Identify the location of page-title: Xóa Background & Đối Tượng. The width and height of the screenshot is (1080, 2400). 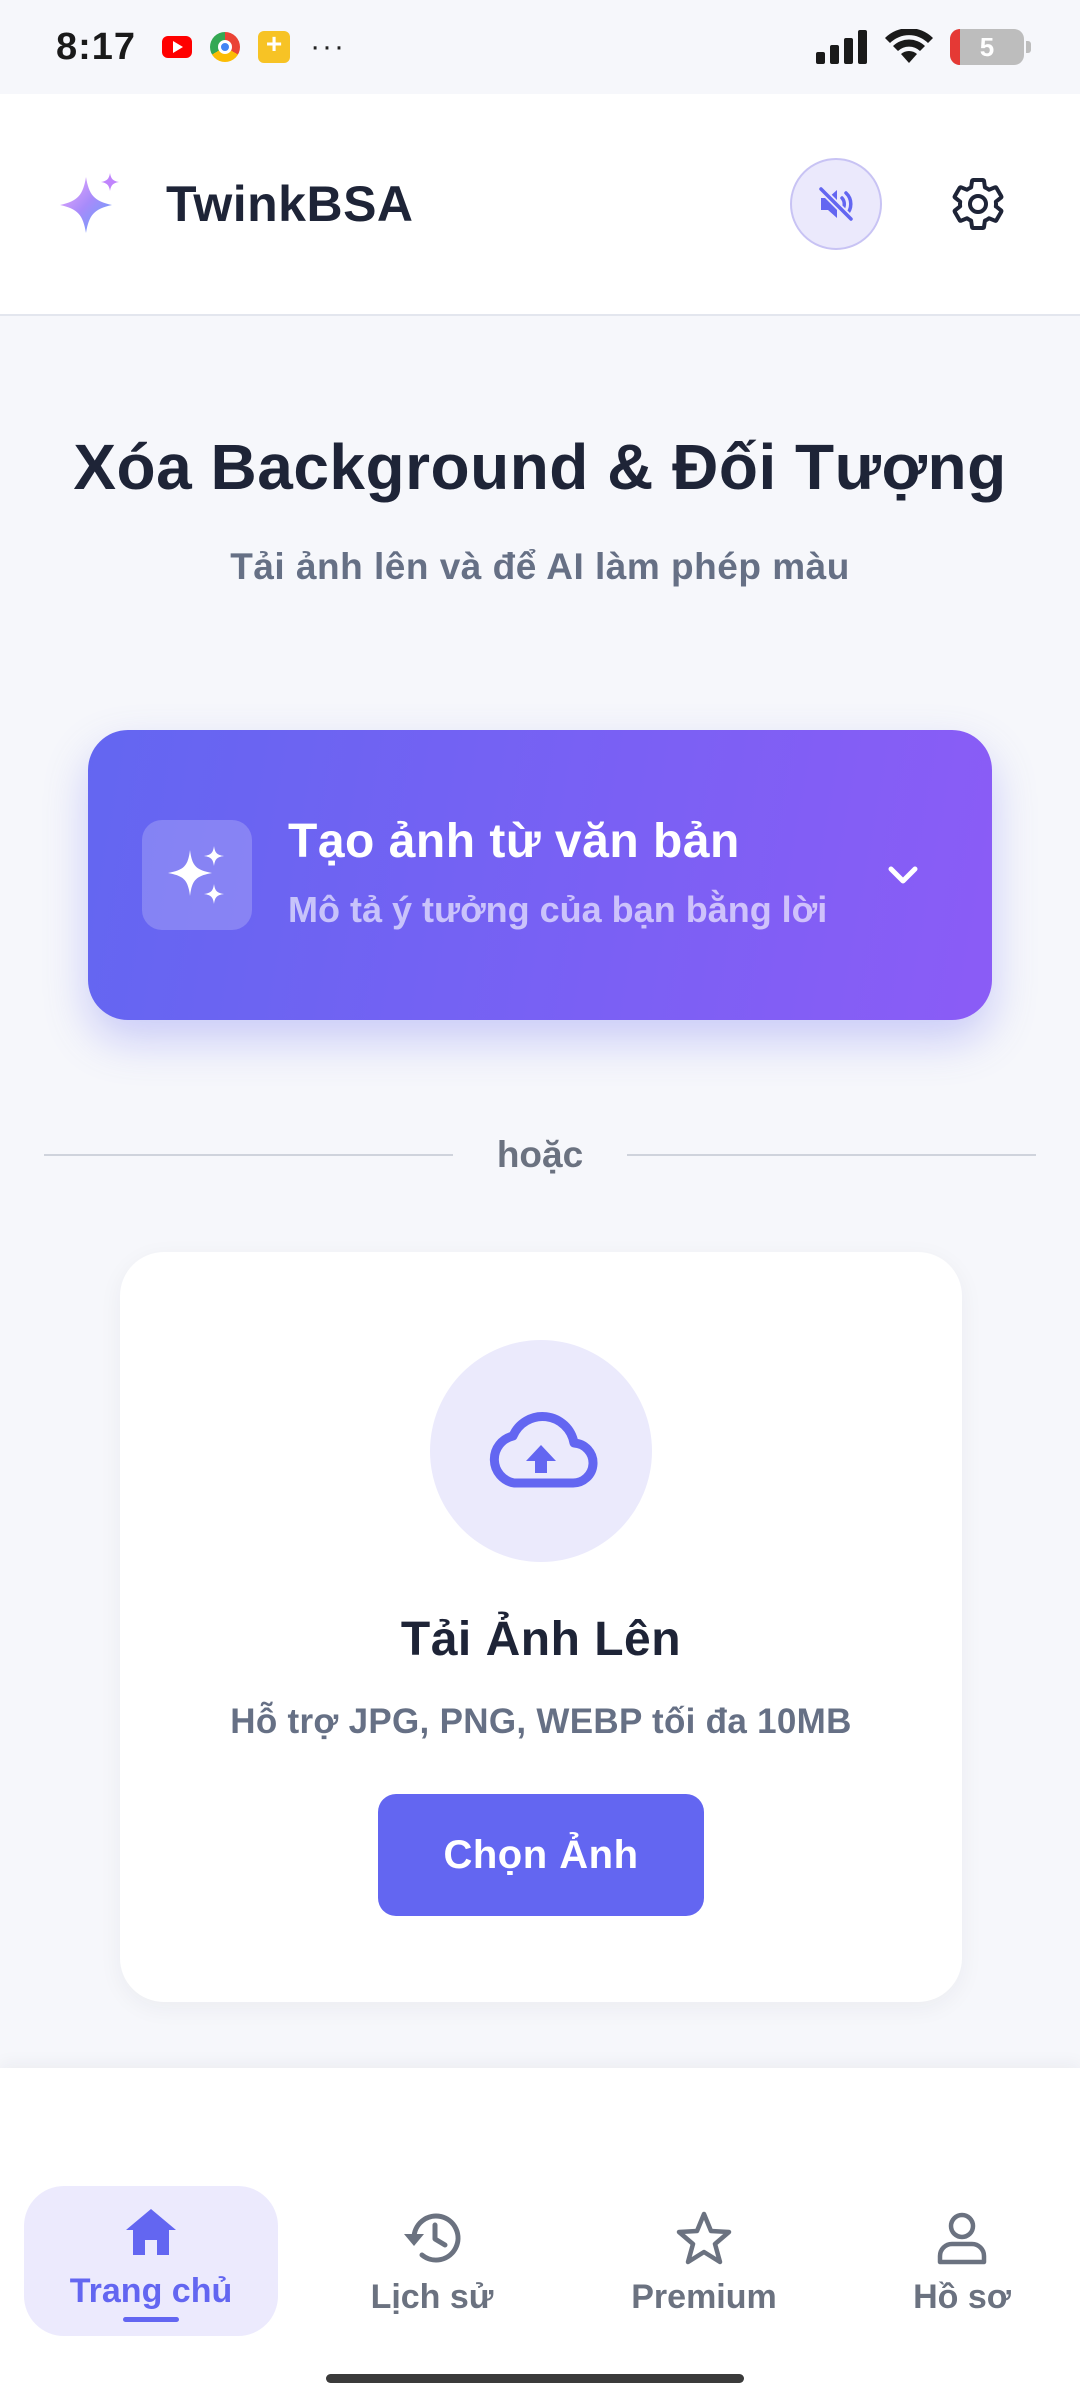
(540, 467).